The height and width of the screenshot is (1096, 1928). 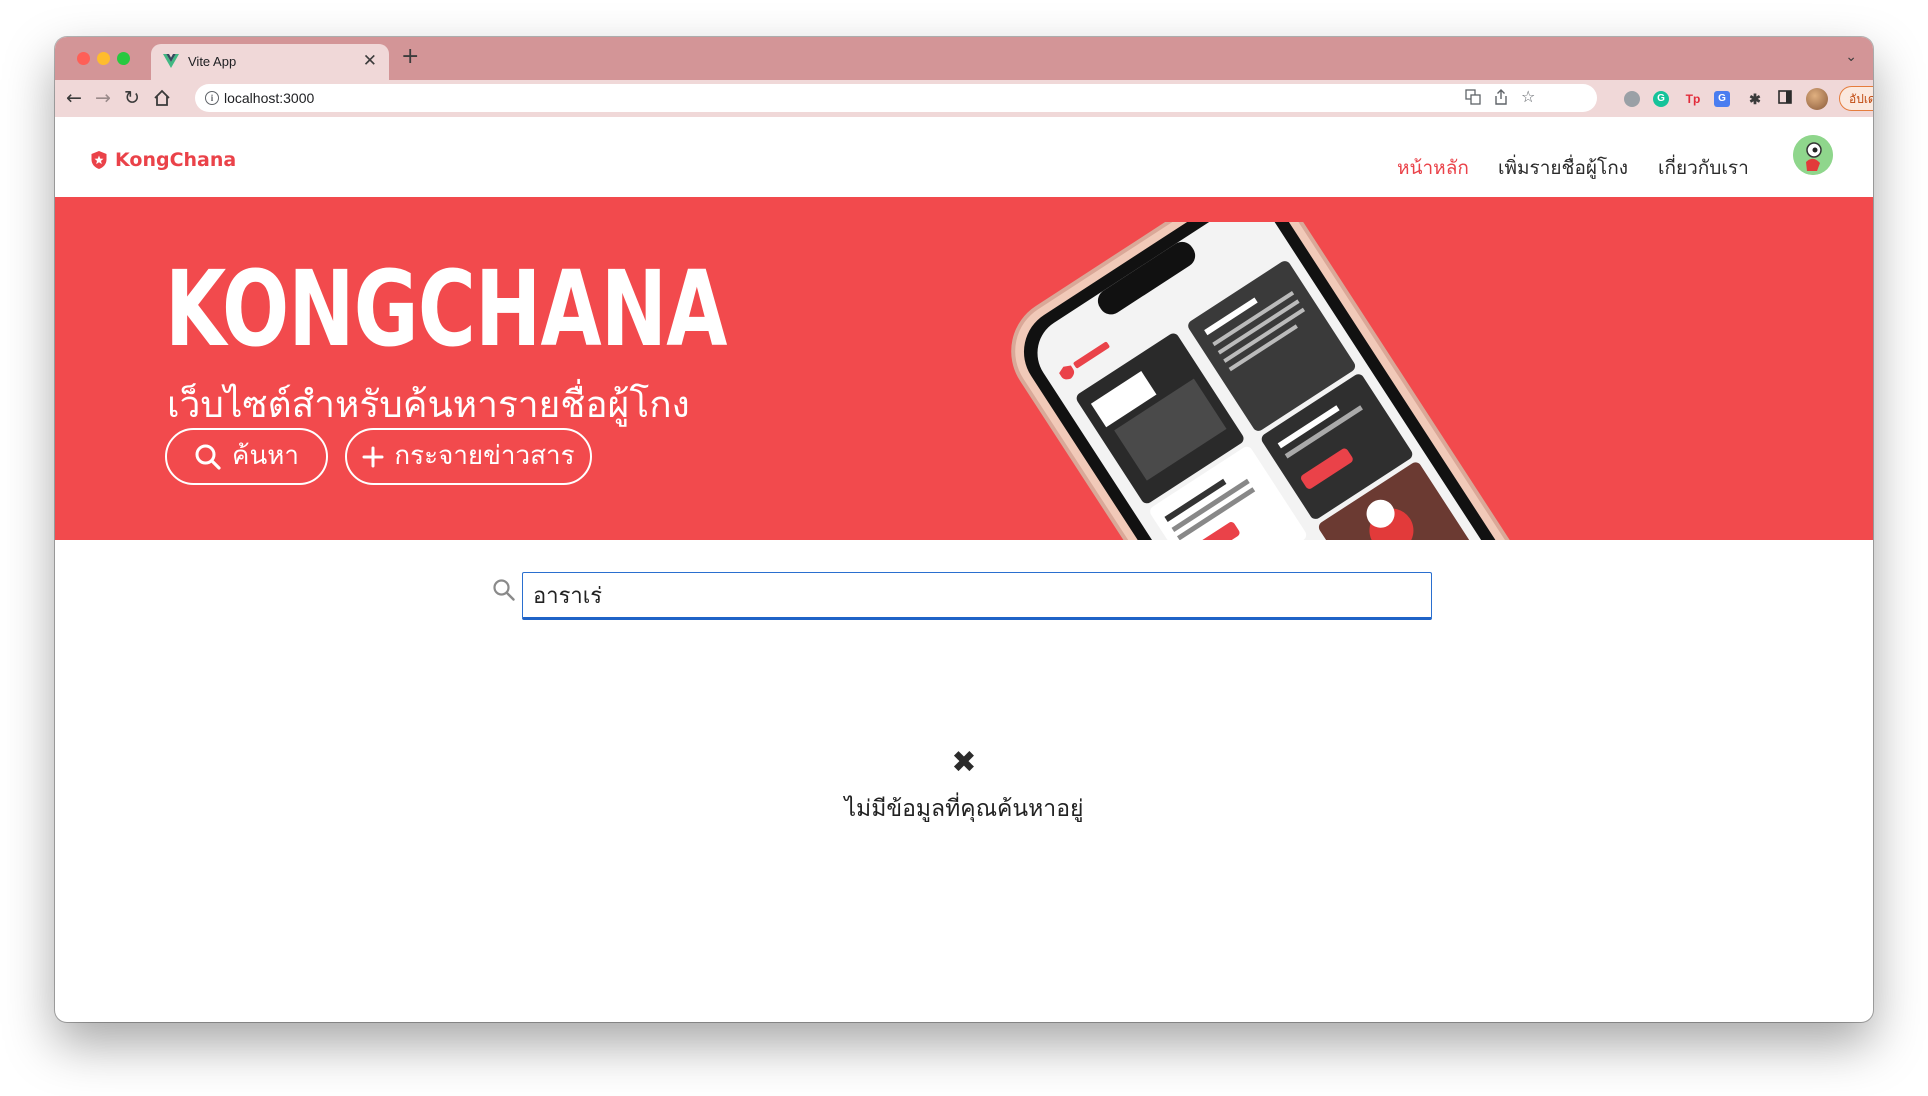 What do you see at coordinates (1563, 168) in the screenshot?
I see `nav-add-scammer-link: เพิ่มรายชื่อผู้โกง` at bounding box center [1563, 168].